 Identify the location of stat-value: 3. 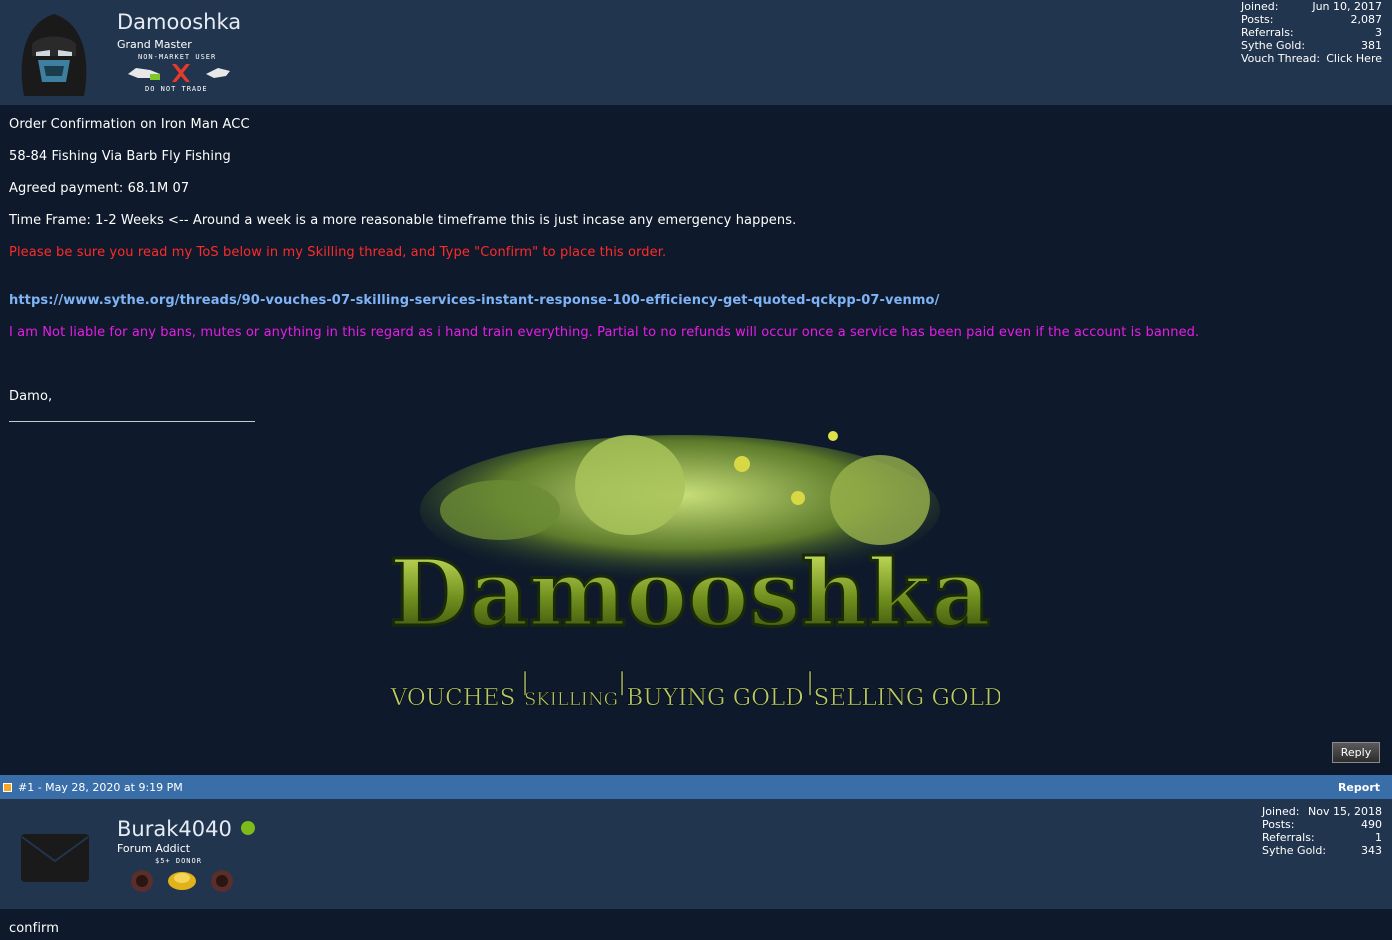
(1378, 32).